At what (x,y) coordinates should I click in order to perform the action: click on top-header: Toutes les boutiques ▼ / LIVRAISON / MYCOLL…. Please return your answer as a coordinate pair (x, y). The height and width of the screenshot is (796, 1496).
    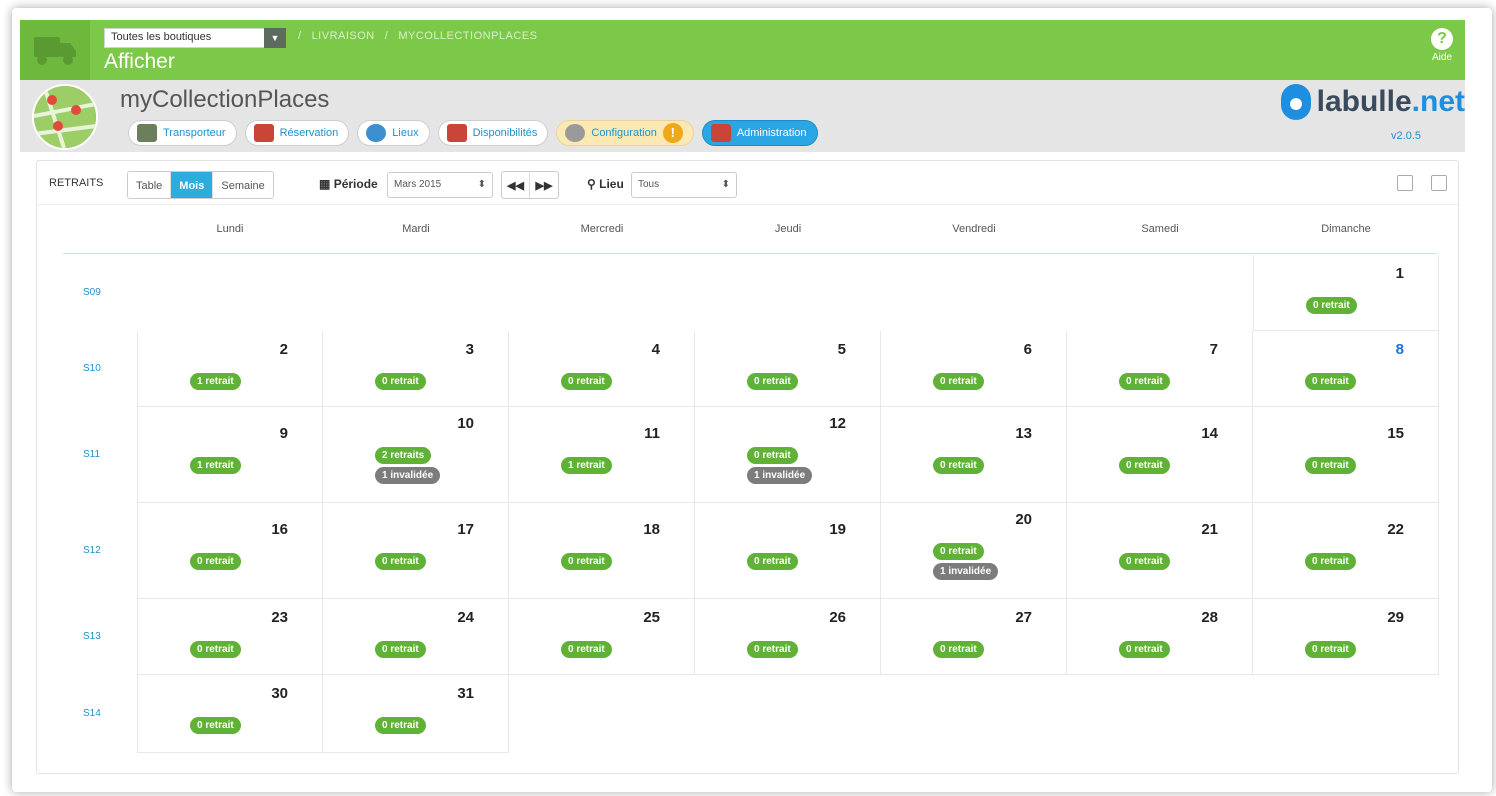
    Looking at the image, I should click on (742, 50).